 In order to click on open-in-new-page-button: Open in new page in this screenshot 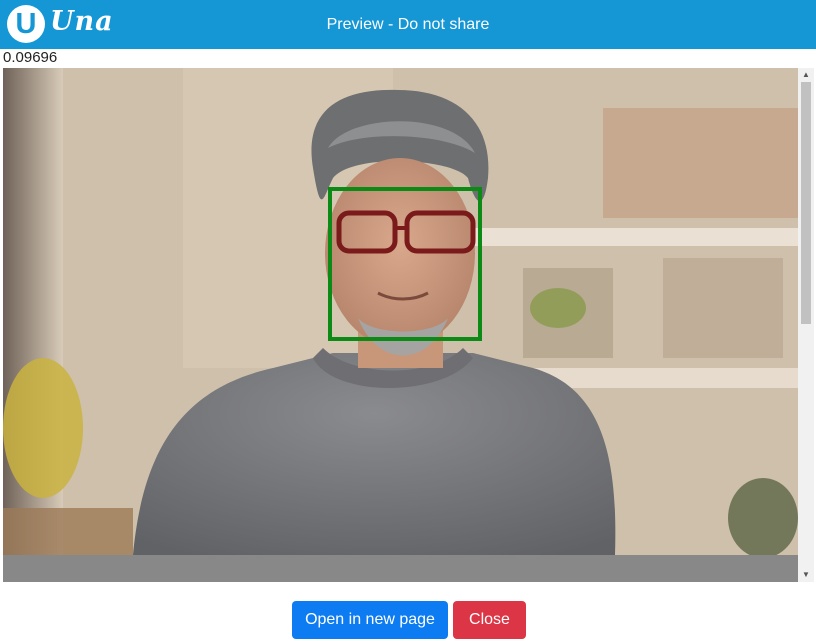, I will do `click(370, 620)`.